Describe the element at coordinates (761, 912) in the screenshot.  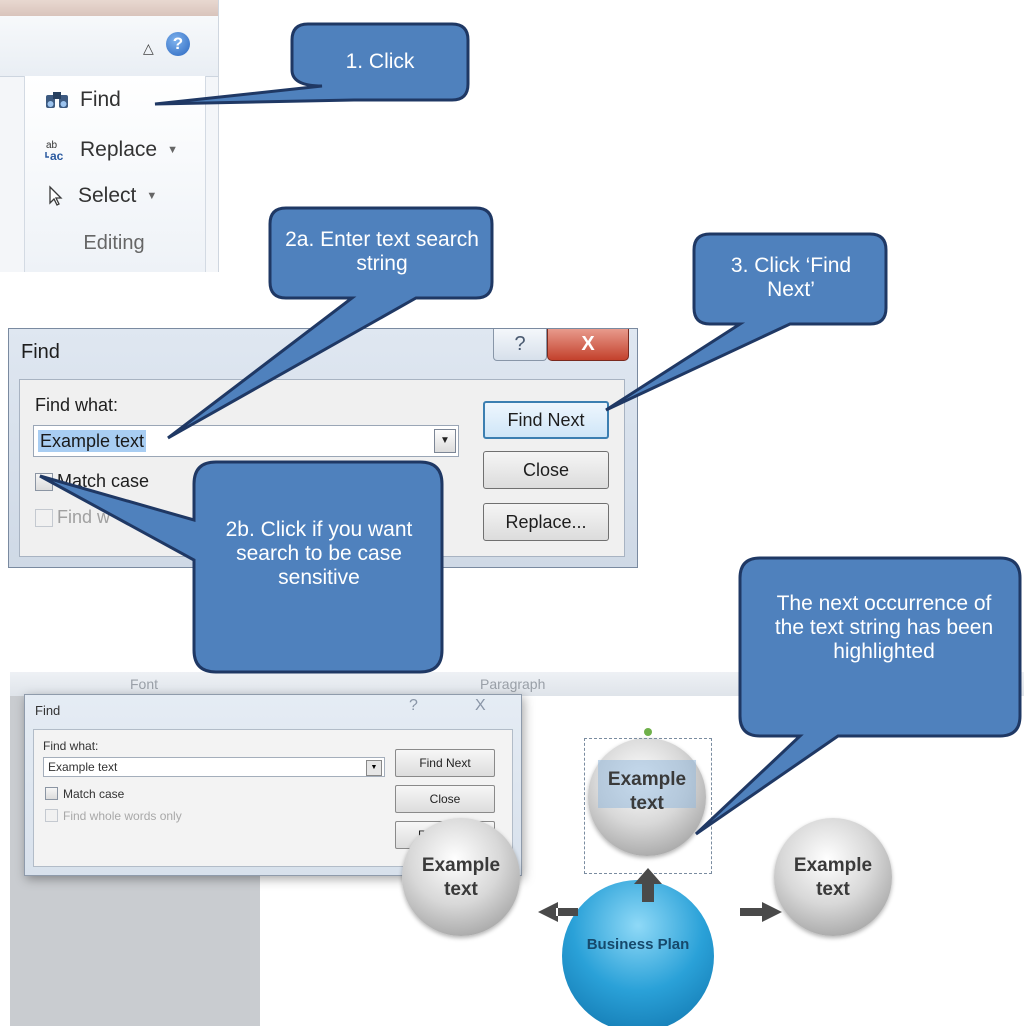
I see `arrow-right-icon` at that location.